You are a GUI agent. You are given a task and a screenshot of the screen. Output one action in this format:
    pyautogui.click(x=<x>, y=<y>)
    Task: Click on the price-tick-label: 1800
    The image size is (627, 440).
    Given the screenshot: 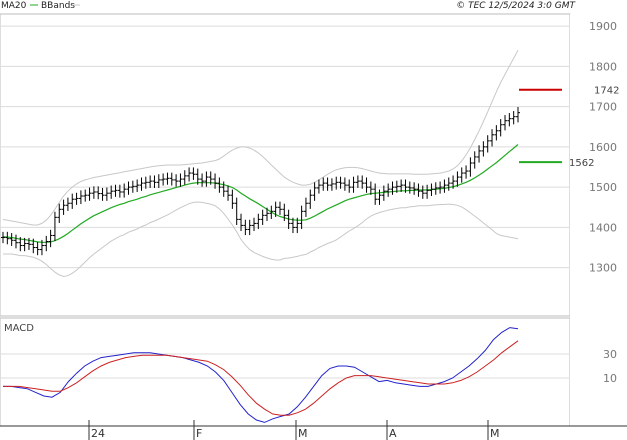 What is the action you would take?
    pyautogui.click(x=603, y=66)
    